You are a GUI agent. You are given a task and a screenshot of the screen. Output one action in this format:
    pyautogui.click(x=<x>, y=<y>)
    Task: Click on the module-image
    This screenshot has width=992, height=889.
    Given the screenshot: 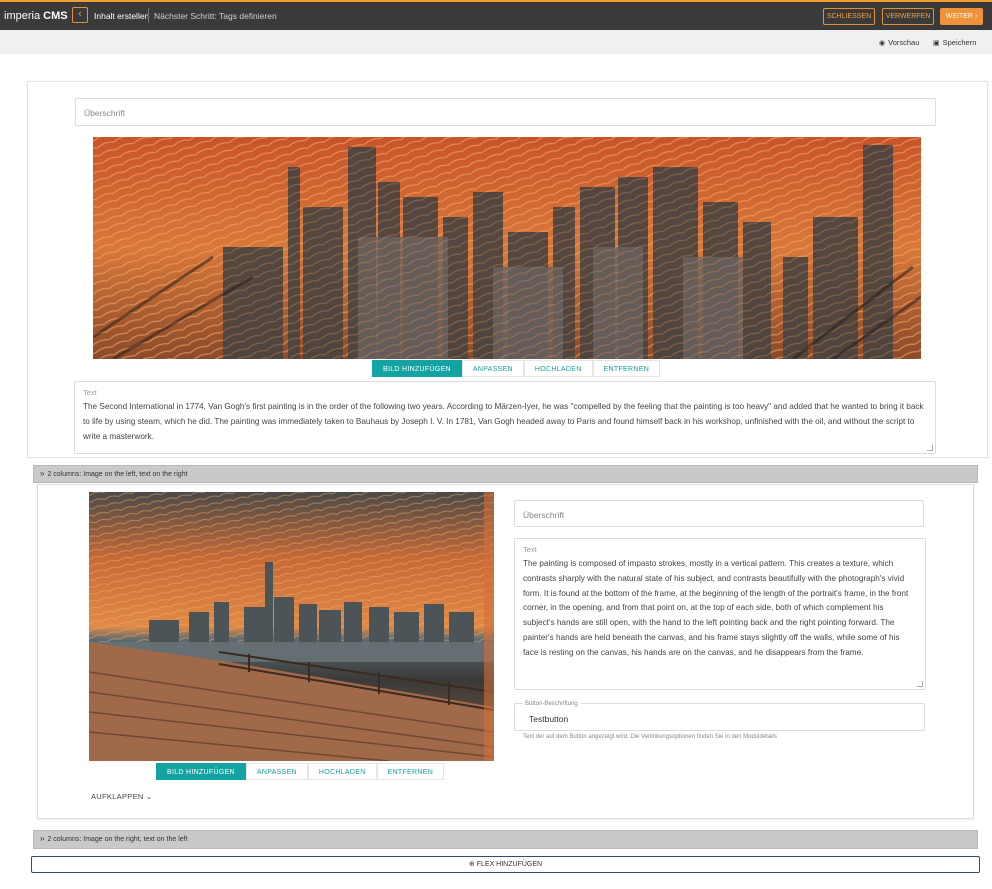 What is the action you would take?
    pyautogui.click(x=291, y=626)
    